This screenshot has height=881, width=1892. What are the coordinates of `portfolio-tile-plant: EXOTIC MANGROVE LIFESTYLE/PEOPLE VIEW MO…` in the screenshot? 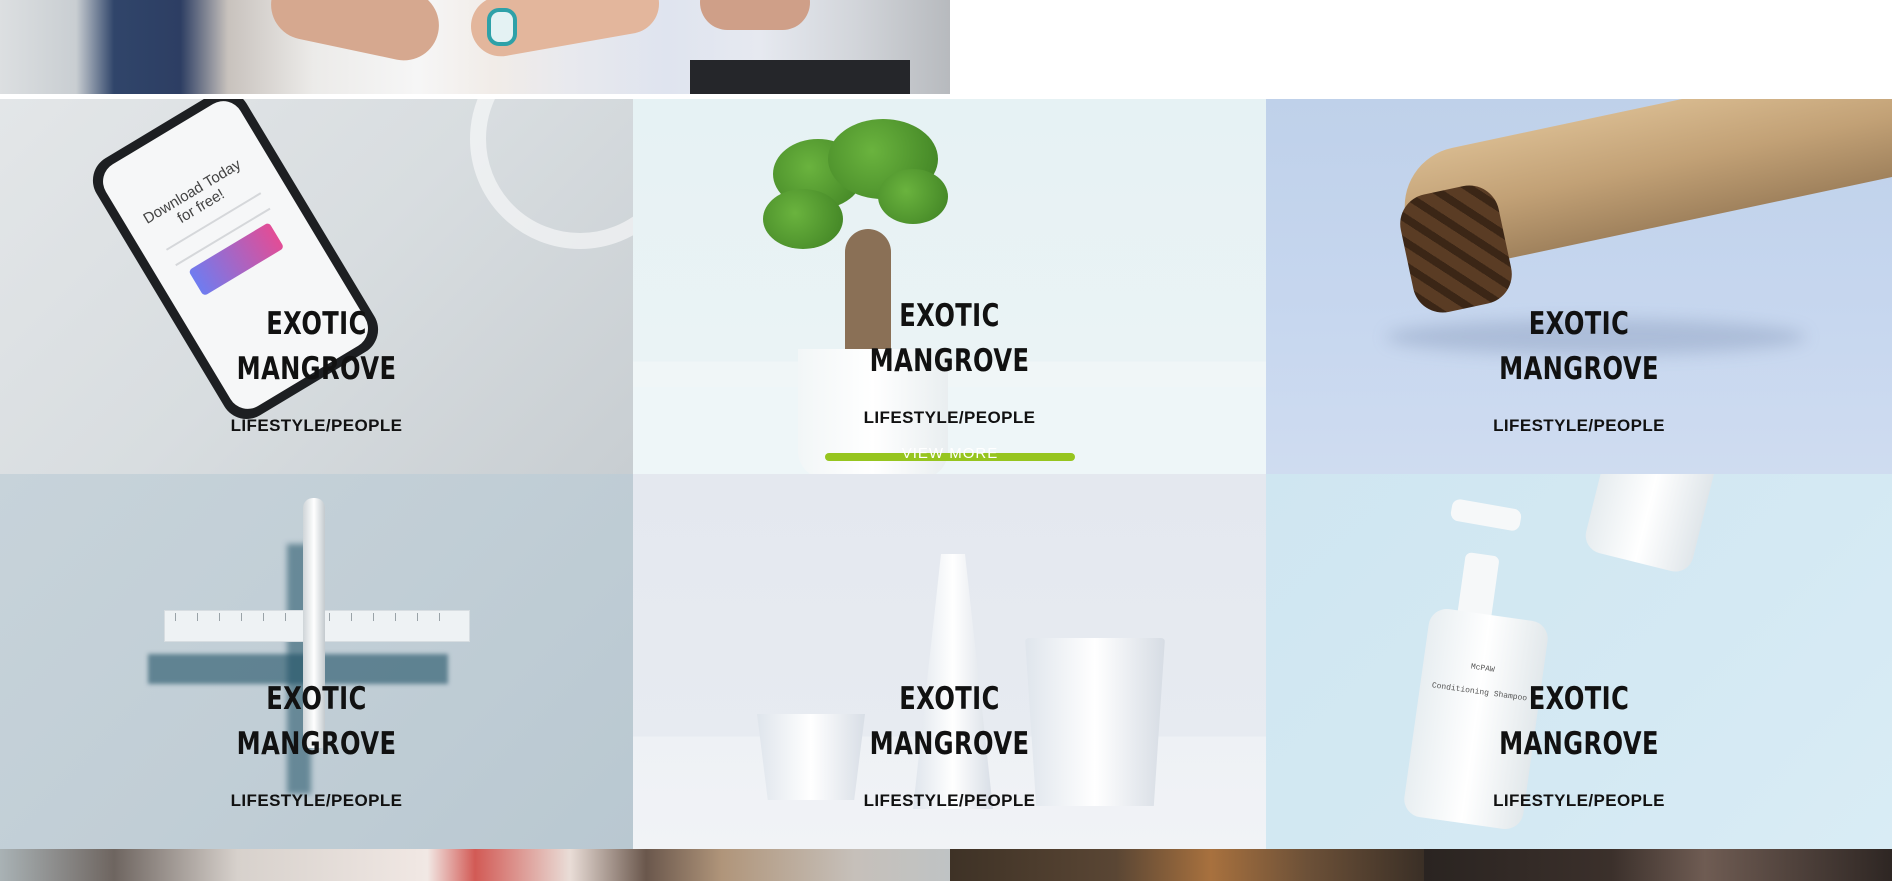 It's located at (949, 286).